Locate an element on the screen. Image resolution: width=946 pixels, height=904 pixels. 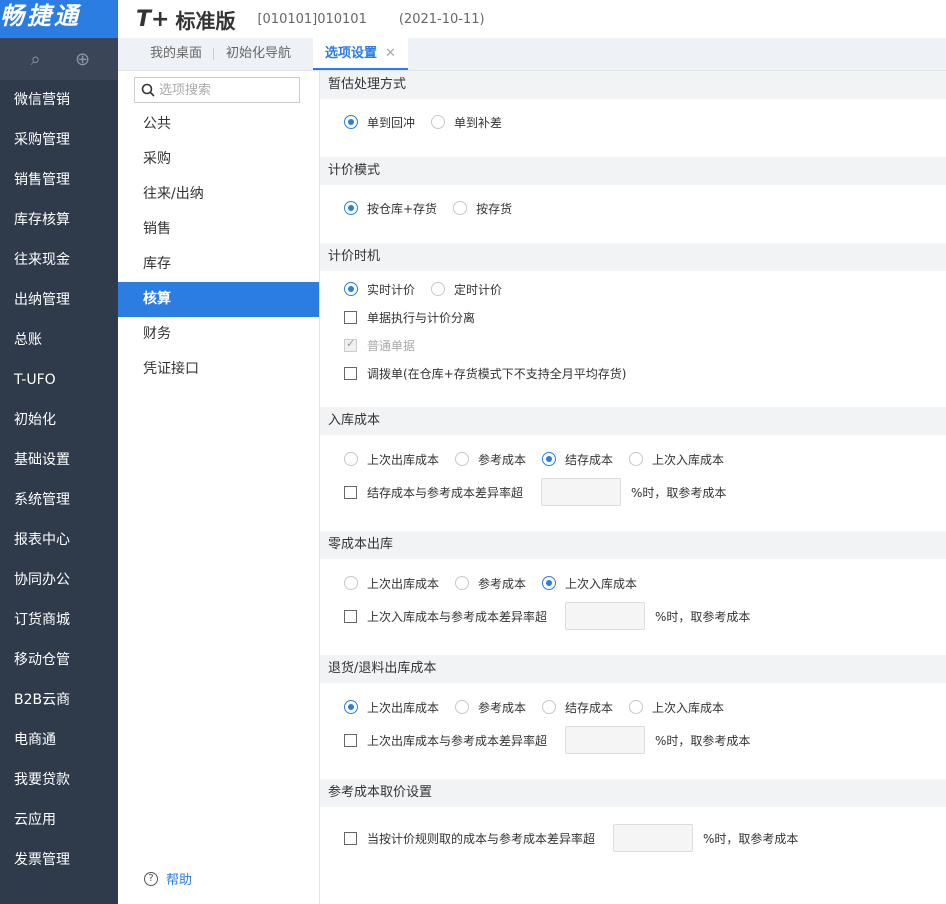
help-label: 帮助 is located at coordinates (179, 880).